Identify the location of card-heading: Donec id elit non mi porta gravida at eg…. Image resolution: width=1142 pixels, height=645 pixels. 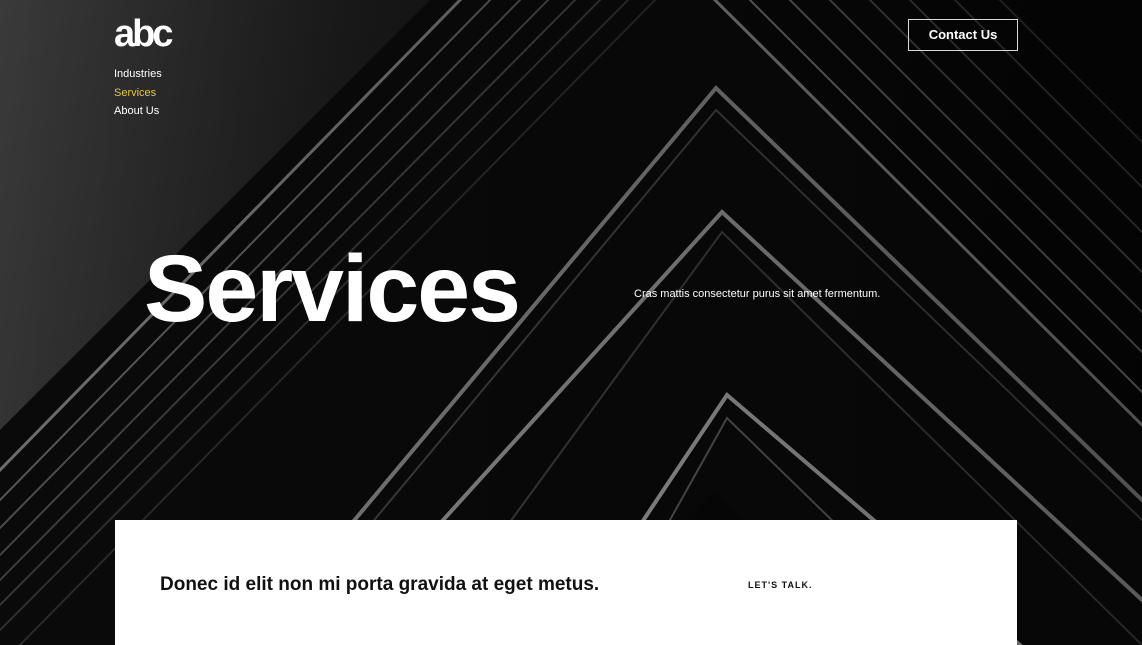
(380, 584).